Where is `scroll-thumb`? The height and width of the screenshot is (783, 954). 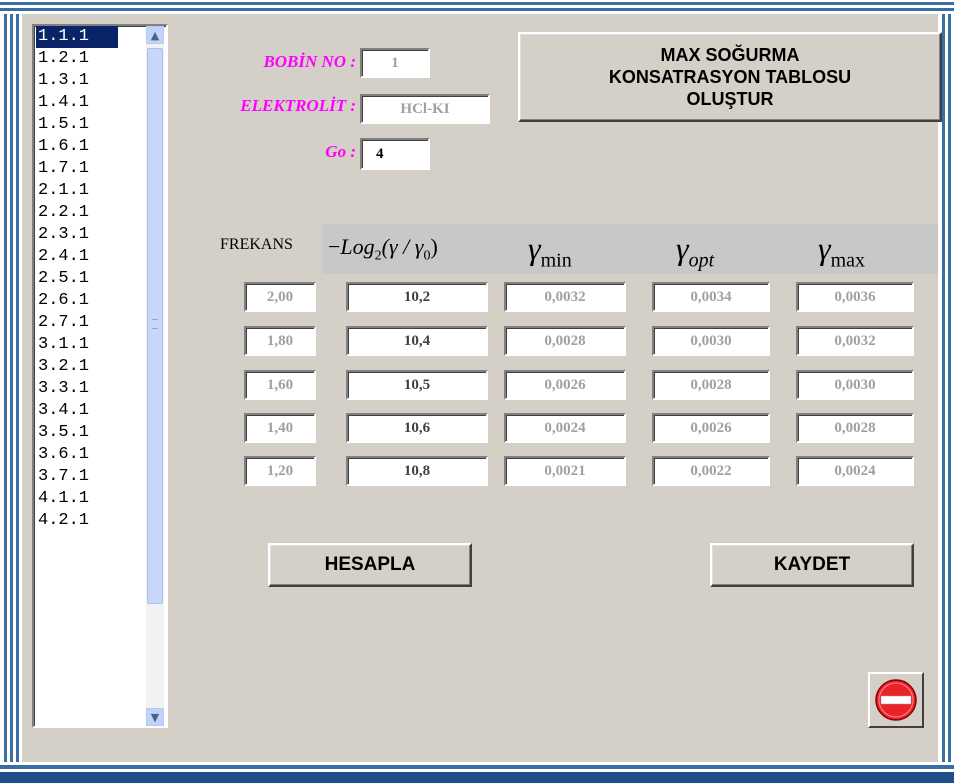 scroll-thumb is located at coordinates (155, 326).